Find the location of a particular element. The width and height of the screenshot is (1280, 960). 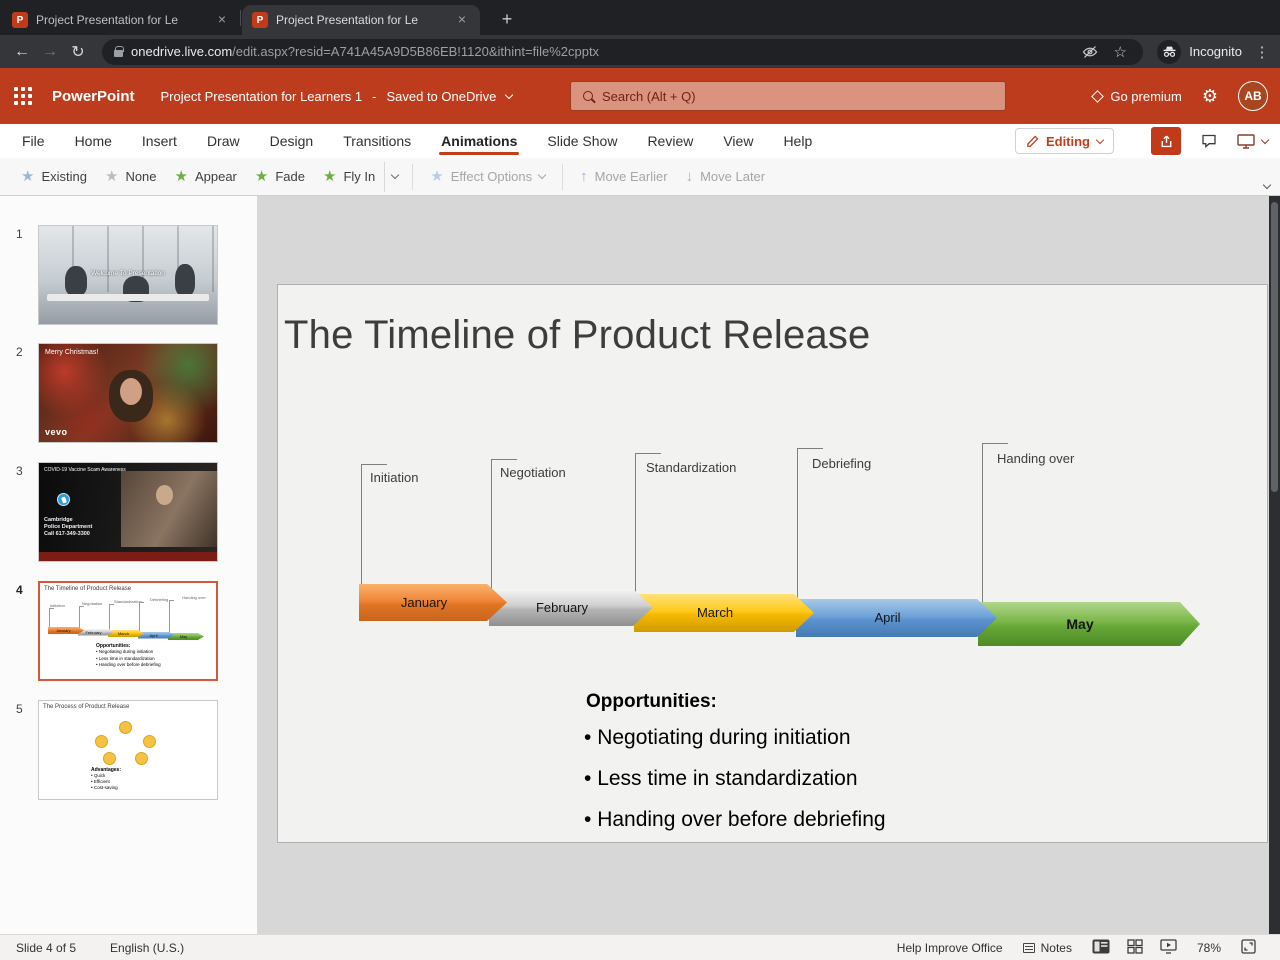

ribbon-appear: ★ Appear is located at coordinates (206, 177).